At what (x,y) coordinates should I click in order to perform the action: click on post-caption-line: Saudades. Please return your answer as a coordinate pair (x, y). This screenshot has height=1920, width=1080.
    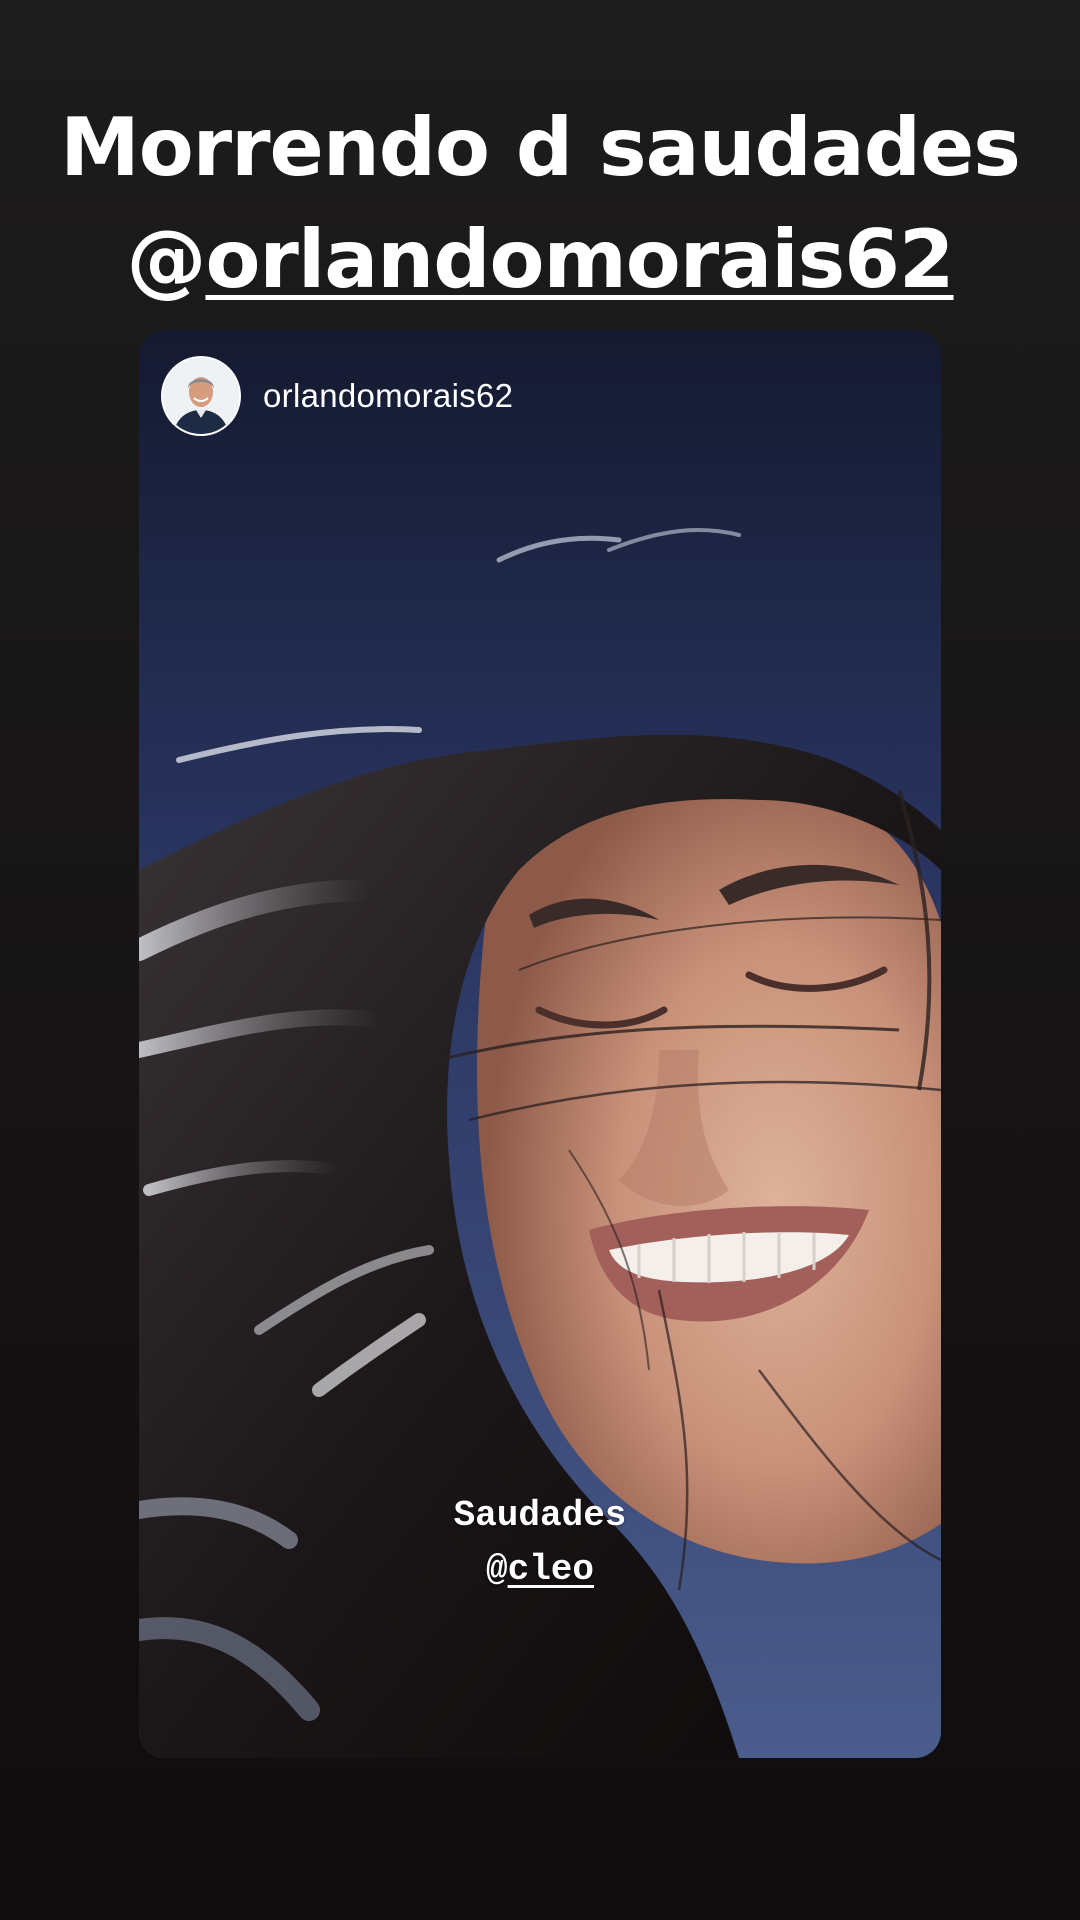
    Looking at the image, I should click on (540, 1515).